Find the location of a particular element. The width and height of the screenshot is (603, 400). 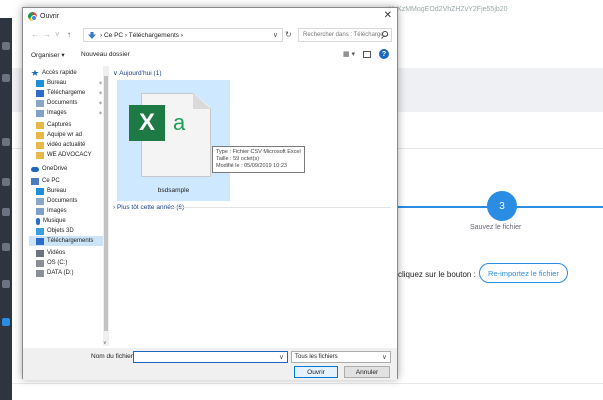

tooltip-size: Taille : 59 octet(s) is located at coordinates (238, 159).